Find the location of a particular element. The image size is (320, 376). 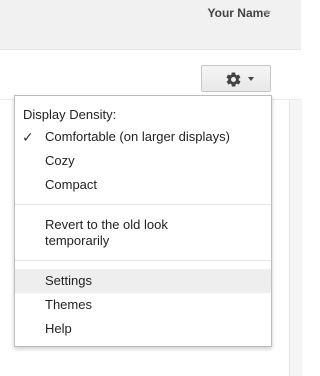

revert-old-look-item: Revert to the old look temporarily is located at coordinates (143, 234).